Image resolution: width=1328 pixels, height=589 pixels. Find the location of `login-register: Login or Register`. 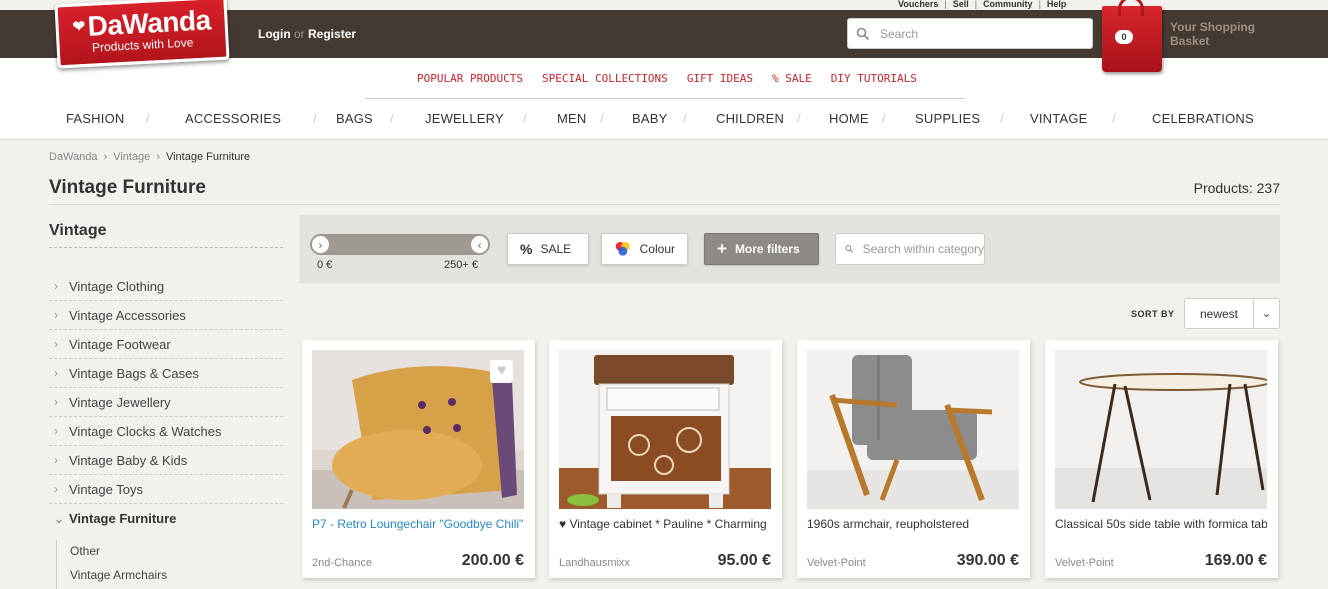

login-register: Login or Register is located at coordinates (307, 34).